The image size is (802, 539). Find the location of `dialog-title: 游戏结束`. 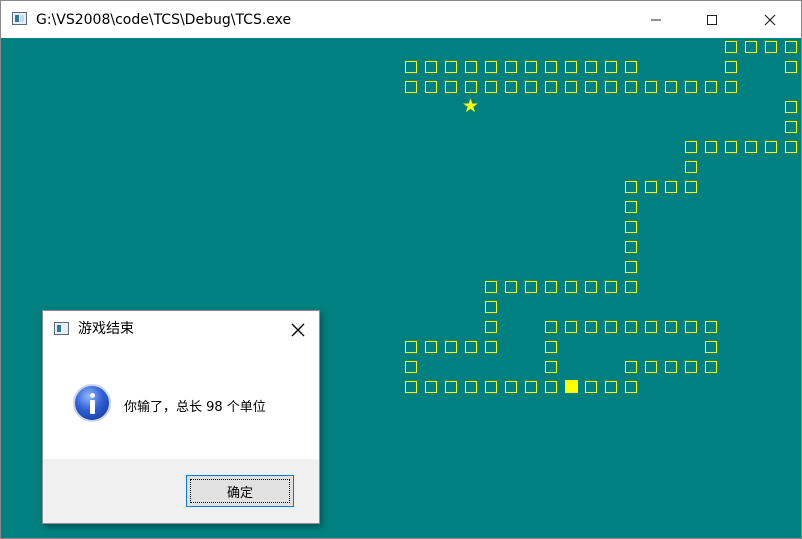

dialog-title: 游戏结束 is located at coordinates (106, 329).